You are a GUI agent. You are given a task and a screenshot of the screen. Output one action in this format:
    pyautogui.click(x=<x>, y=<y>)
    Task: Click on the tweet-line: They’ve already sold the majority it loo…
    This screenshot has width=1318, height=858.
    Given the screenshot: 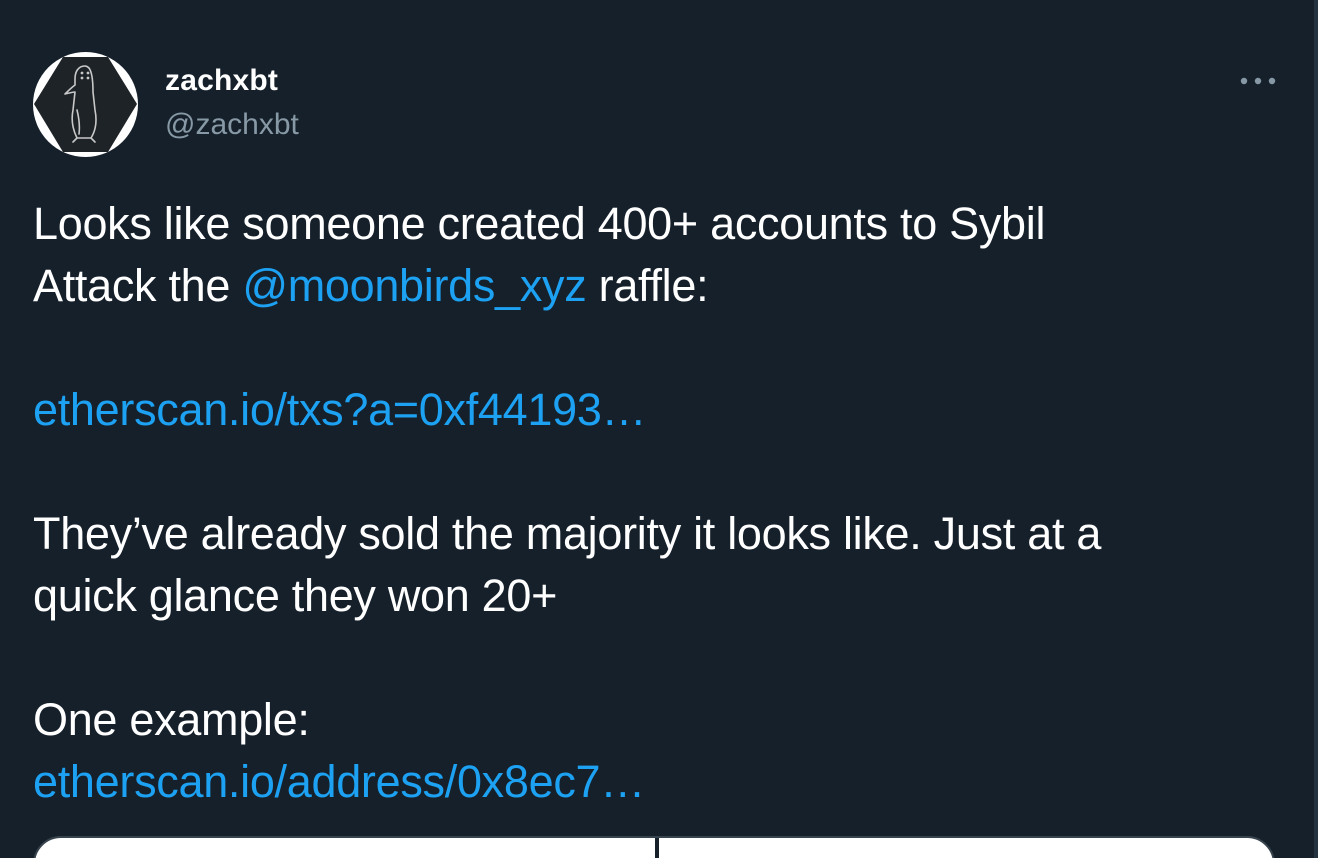 What is the action you would take?
    pyautogui.click(x=567, y=533)
    